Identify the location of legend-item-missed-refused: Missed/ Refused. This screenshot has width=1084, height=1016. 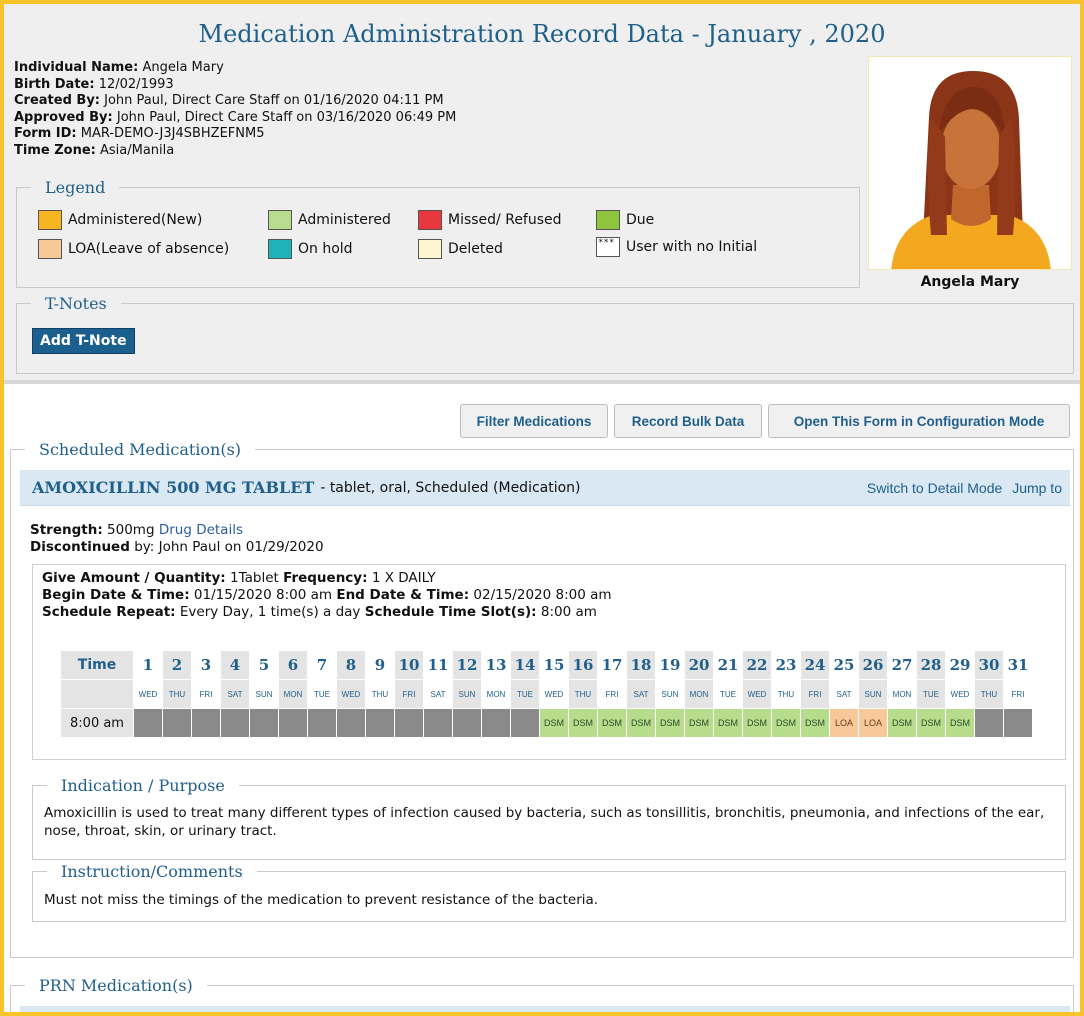
(490, 220).